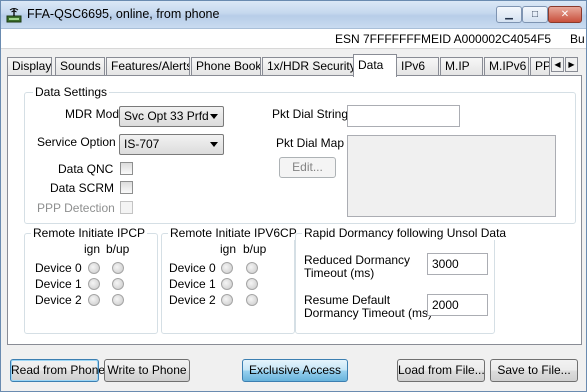  I want to click on data-qnc-checkbox, so click(126, 168).